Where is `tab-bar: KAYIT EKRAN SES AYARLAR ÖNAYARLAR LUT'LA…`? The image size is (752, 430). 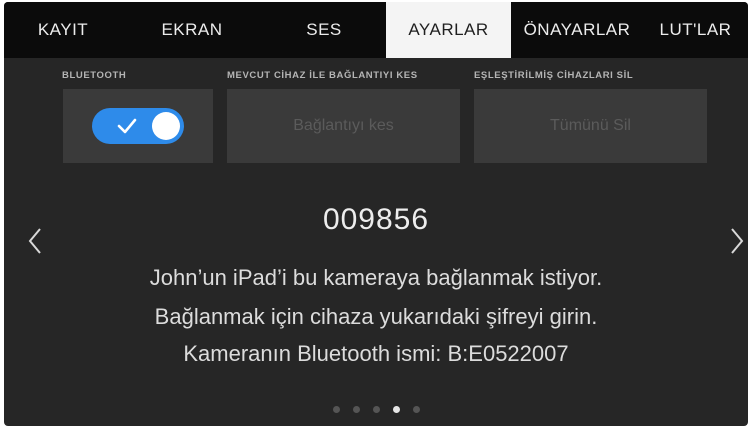 tab-bar: KAYIT EKRAN SES AYARLAR ÖNAYARLAR LUT'LA… is located at coordinates (376, 30).